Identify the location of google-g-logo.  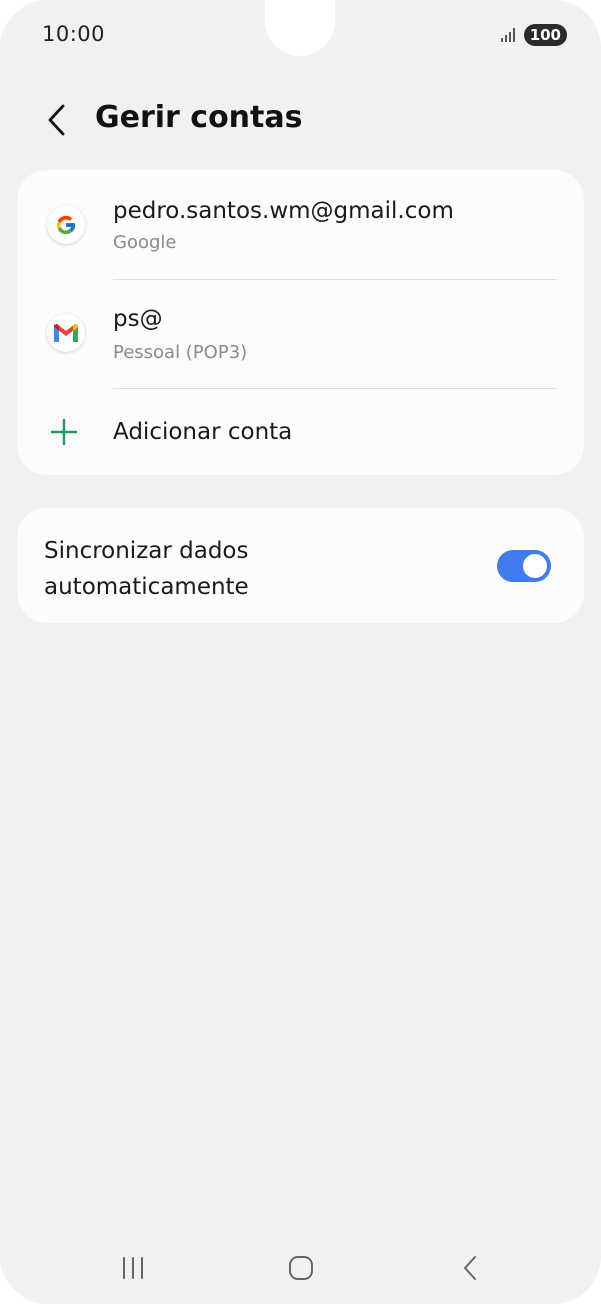
(66, 225).